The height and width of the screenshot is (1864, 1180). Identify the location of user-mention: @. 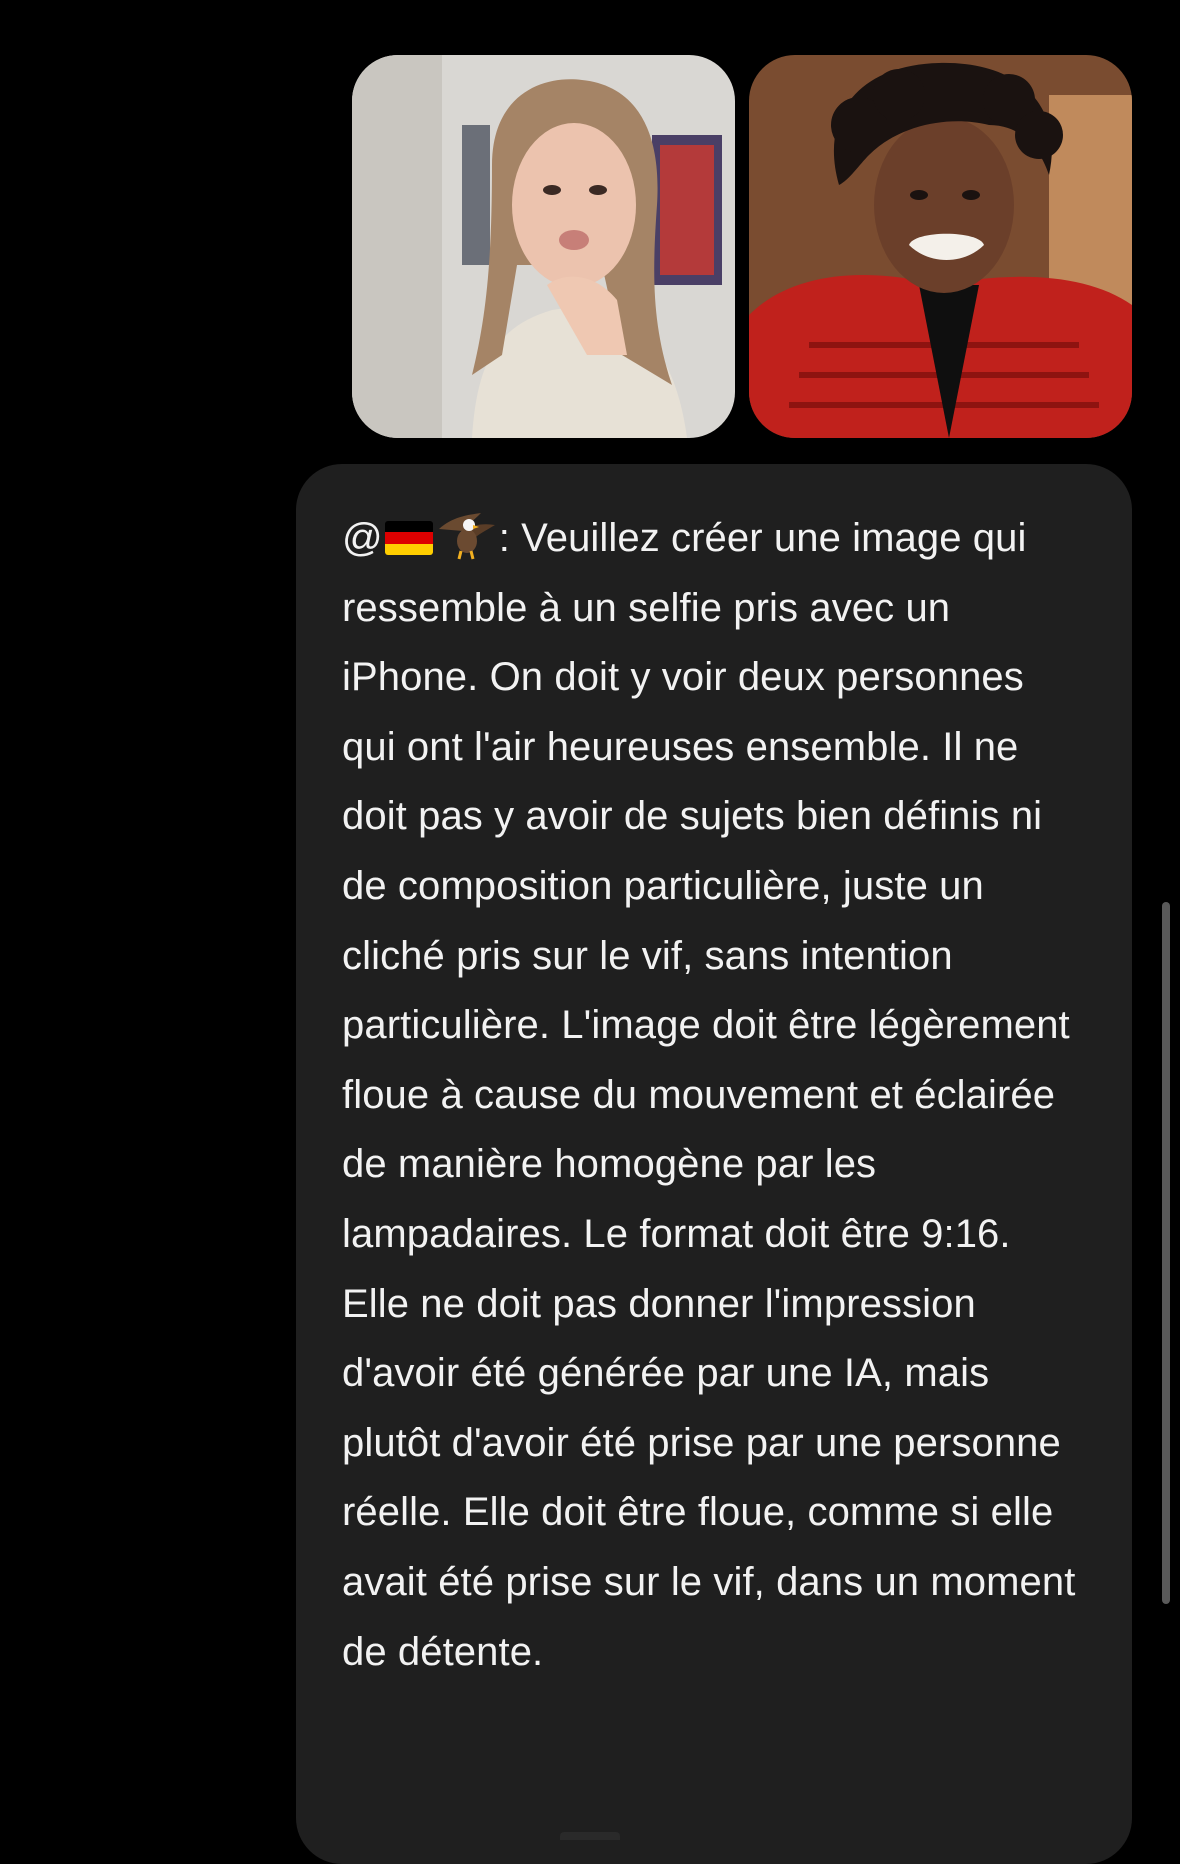
(420, 536).